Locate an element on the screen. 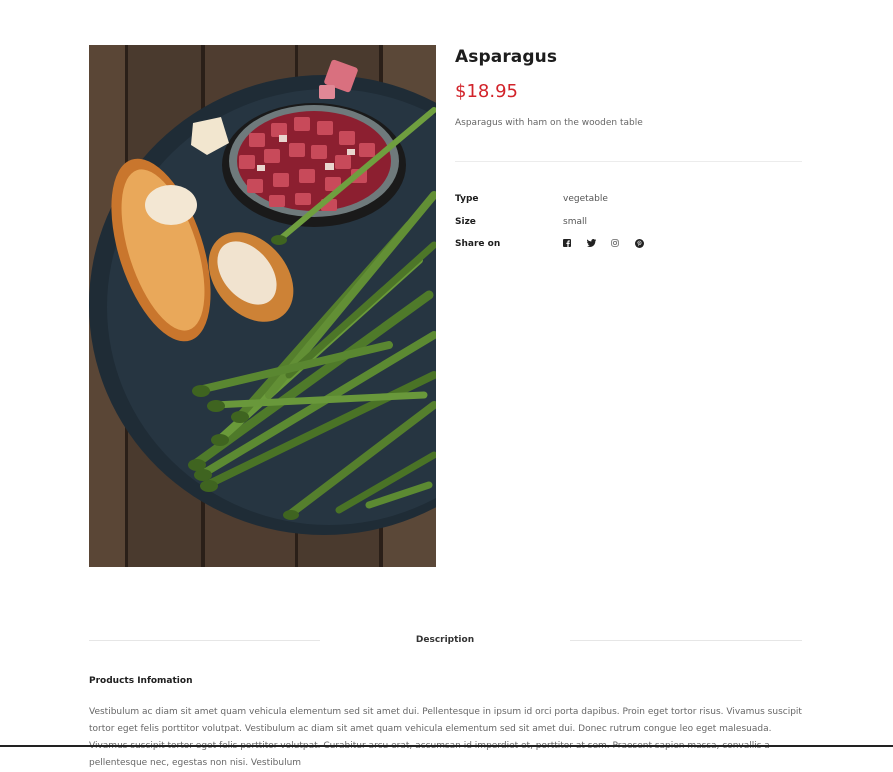 This screenshot has height=772, width=893. tab-divider-right is located at coordinates (686, 640).